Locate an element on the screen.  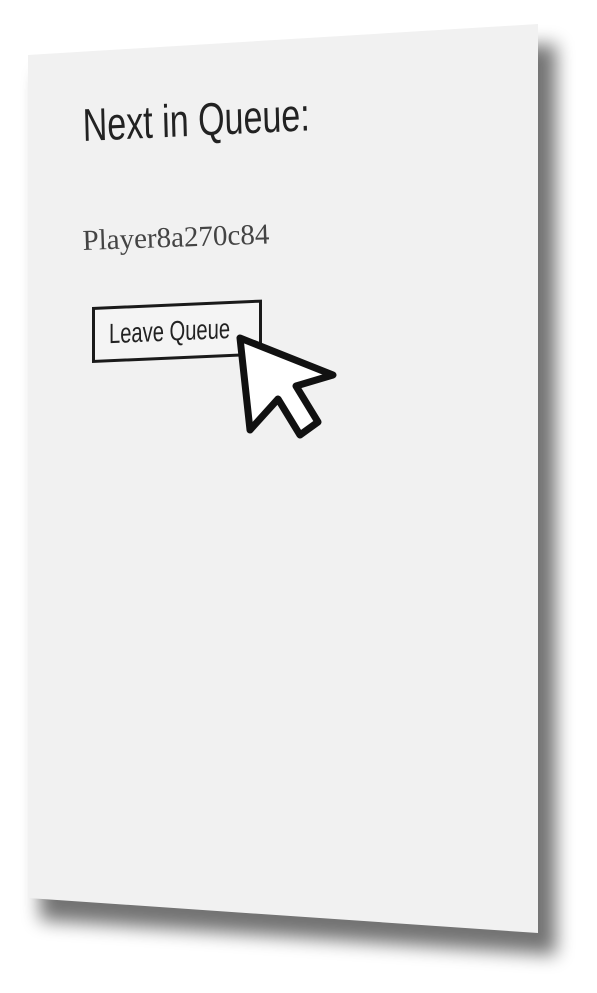
leave-queue-button-label: Leave Queue is located at coordinates (170, 331).